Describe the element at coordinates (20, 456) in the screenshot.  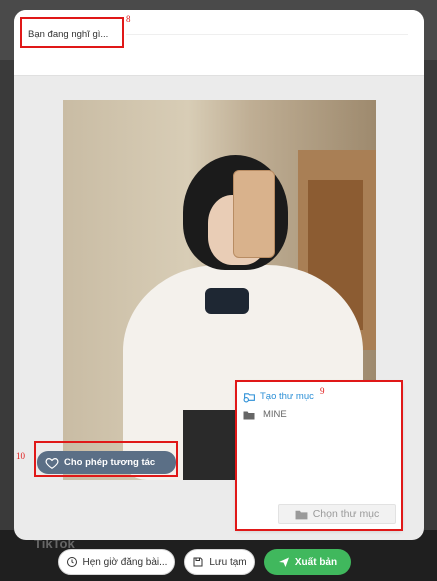
I see `annotation-number: 10` at that location.